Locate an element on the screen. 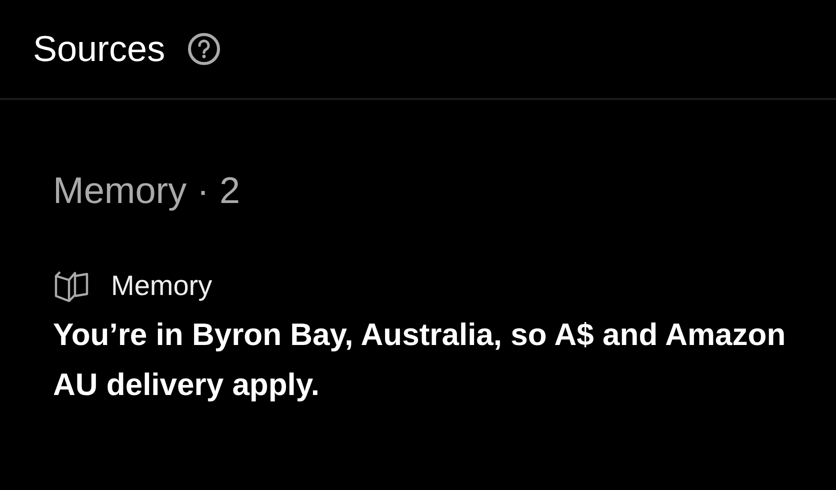  help-icon is located at coordinates (204, 49).